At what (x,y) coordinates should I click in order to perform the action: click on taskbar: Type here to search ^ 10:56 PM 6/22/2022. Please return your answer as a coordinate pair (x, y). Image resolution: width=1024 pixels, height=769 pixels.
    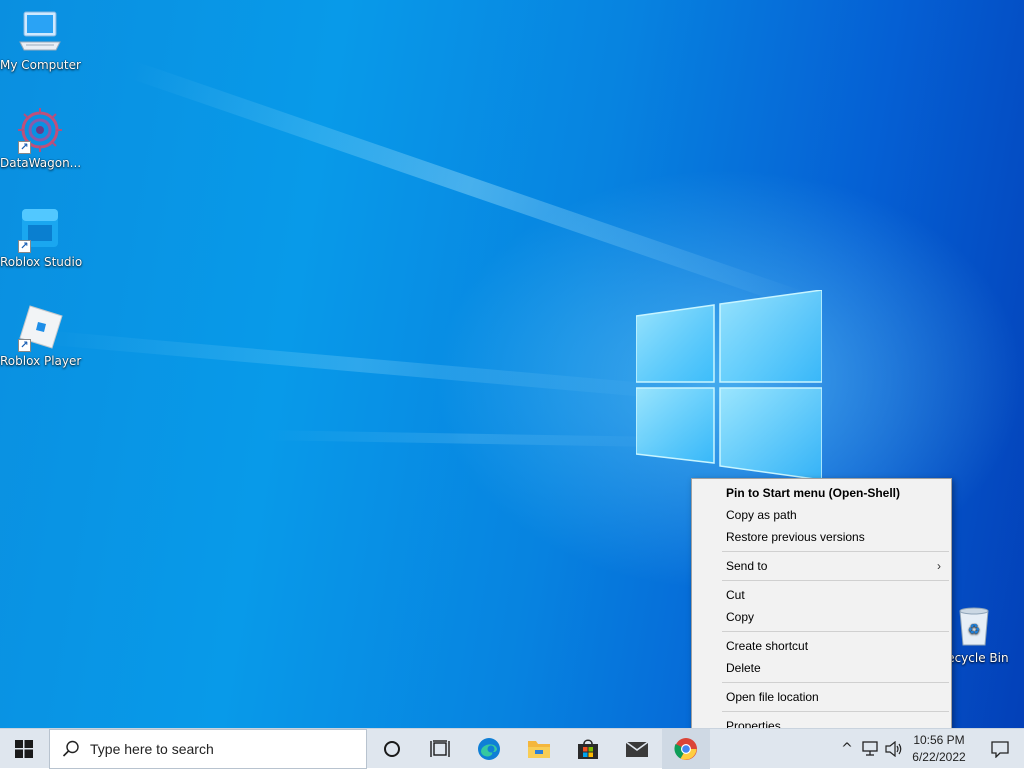
    Looking at the image, I should click on (512, 748).